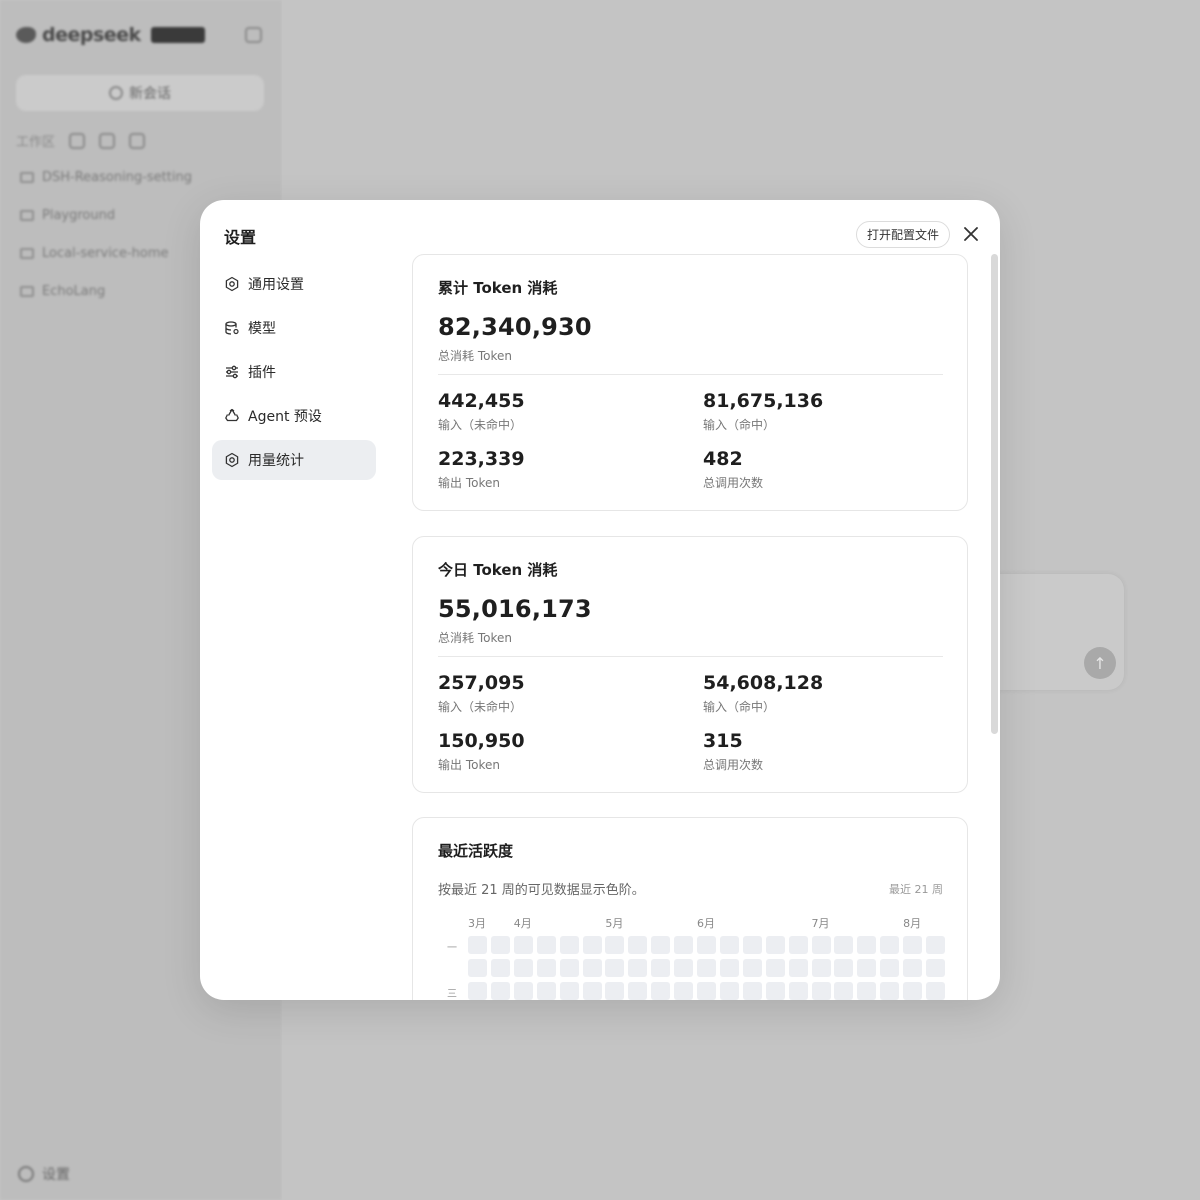  I want to click on output-stat: 150,950 输出 Token, so click(481, 751).